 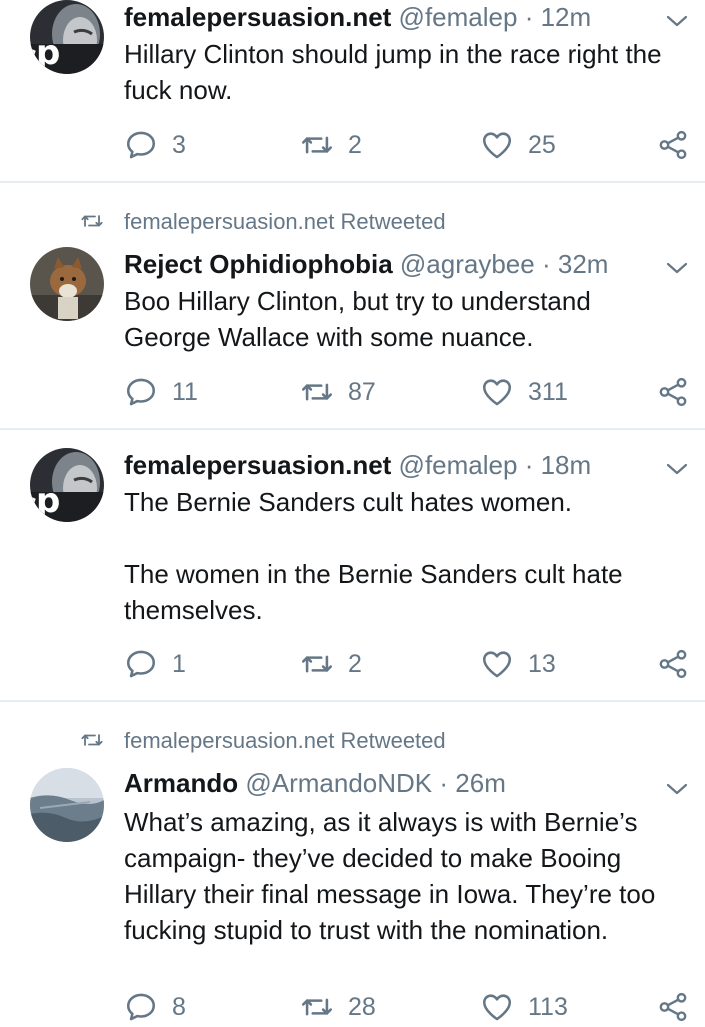 I want to click on display-name: Armando, so click(x=181, y=783).